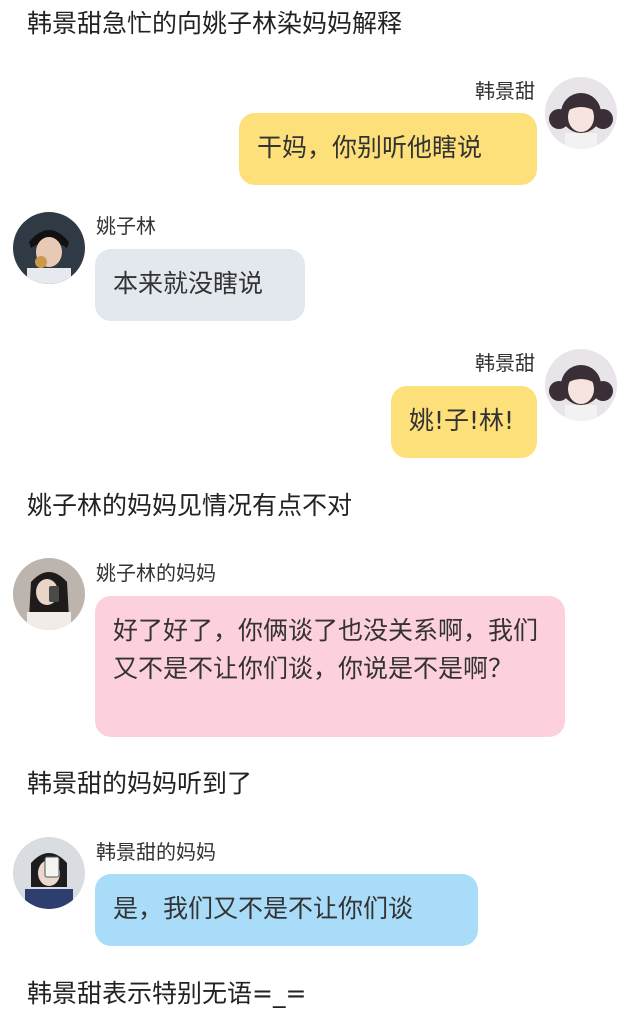 The height and width of the screenshot is (1021, 640). I want to click on message-text: 姚!子!林!, so click(462, 420).